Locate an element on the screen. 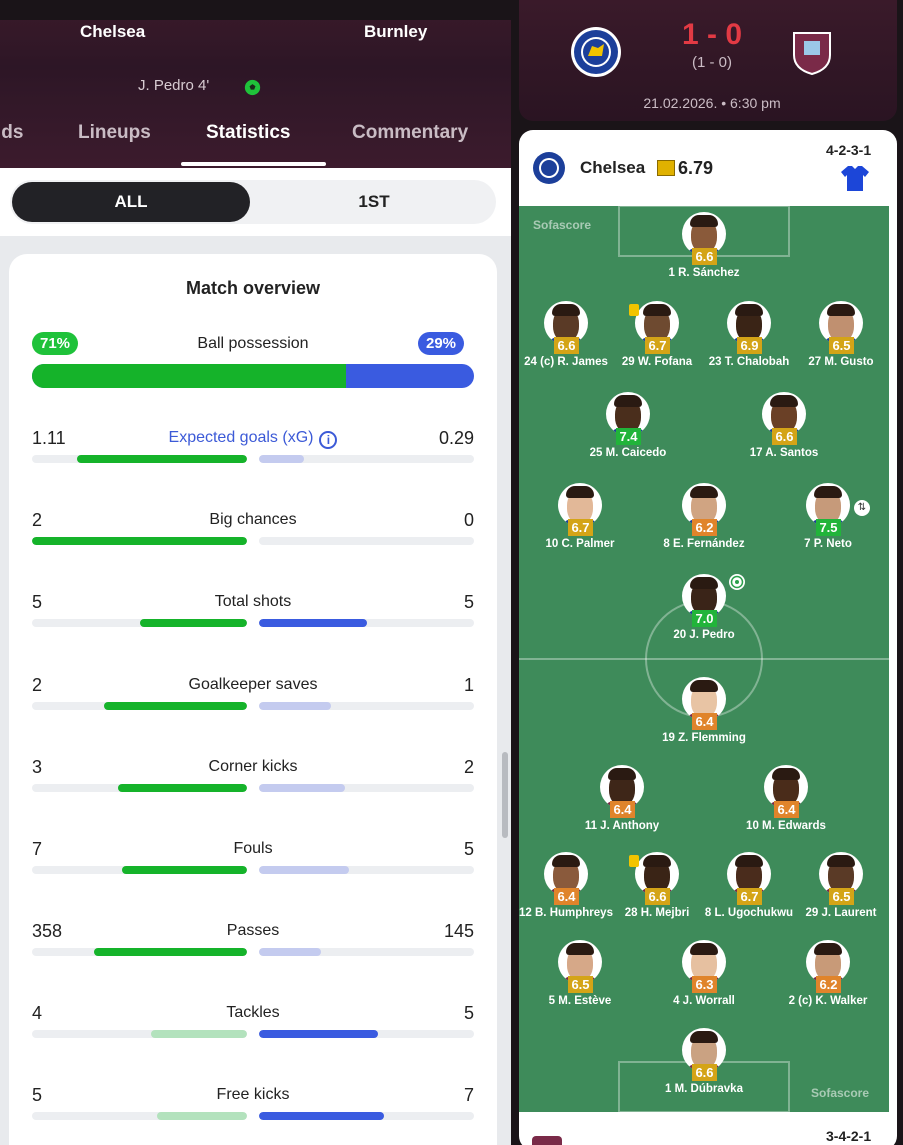 Image resolution: width=903 pixels, height=1145 pixels. player-name: 27 M. Gusto is located at coordinates (841, 362).